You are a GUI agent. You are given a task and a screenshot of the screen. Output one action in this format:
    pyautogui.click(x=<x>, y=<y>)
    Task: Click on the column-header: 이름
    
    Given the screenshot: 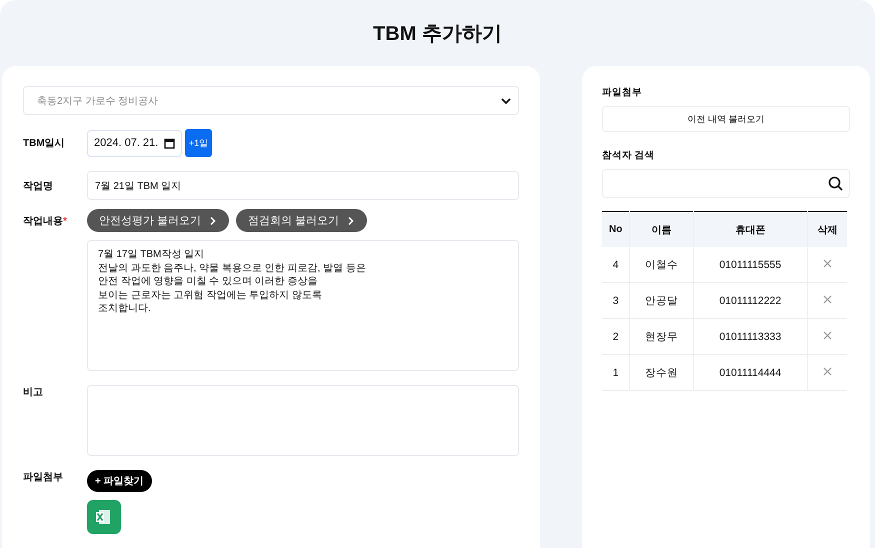 What is the action you would take?
    pyautogui.click(x=662, y=229)
    